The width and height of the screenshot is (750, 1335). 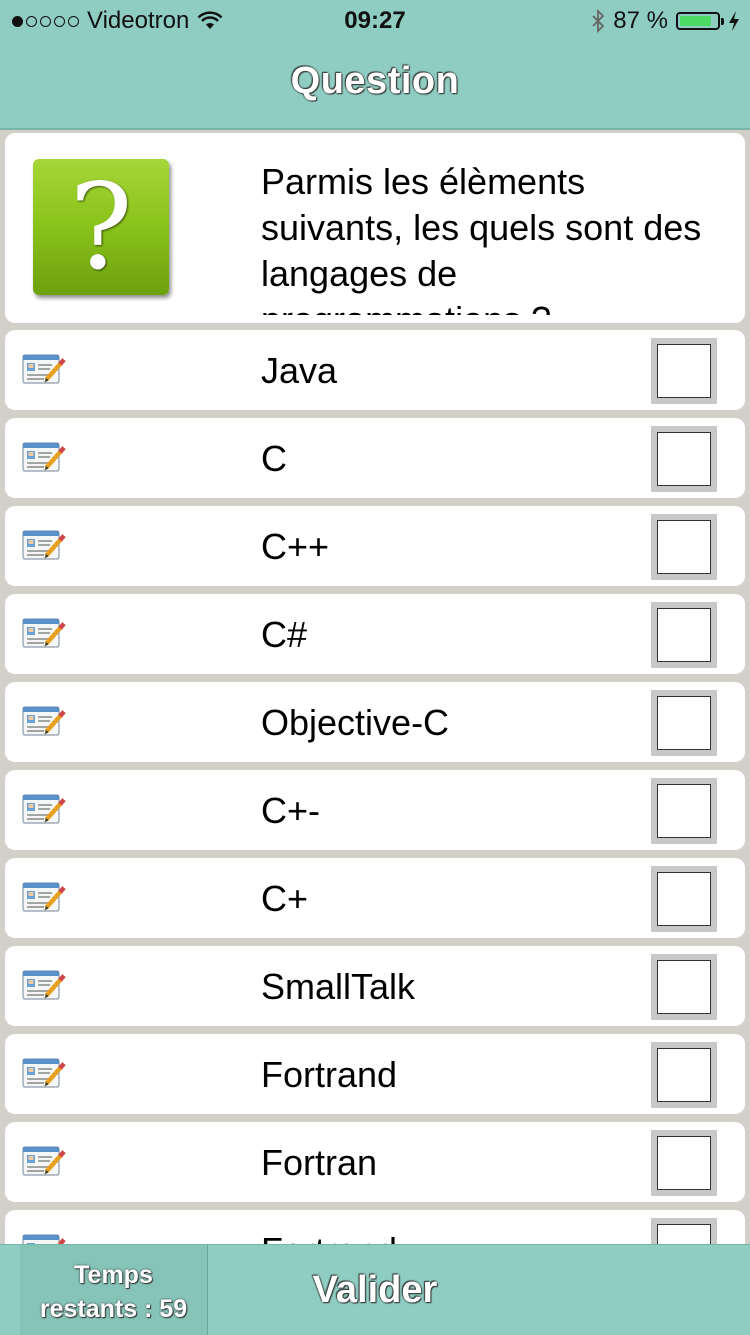 What do you see at coordinates (696, 21) in the screenshot?
I see `battery-fill` at bounding box center [696, 21].